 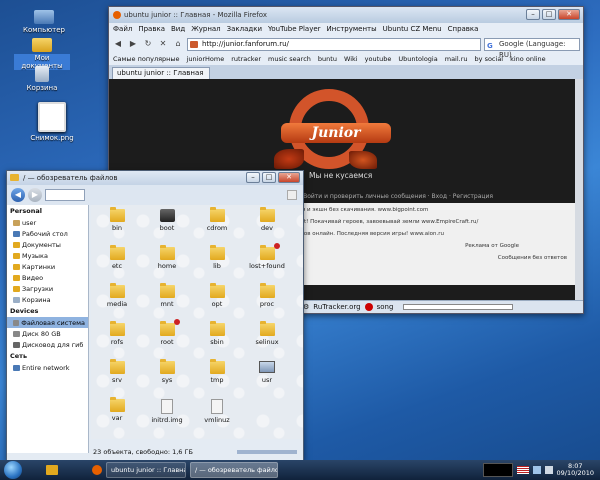 What do you see at coordinates (528, 59) in the screenshot?
I see `bookmark-item: kino online` at bounding box center [528, 59].